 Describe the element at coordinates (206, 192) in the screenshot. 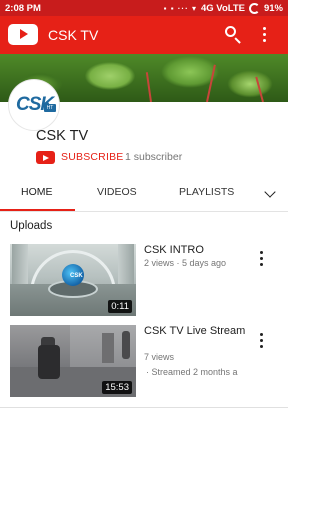

I see `tab-playlists: PLAYLISTS` at that location.